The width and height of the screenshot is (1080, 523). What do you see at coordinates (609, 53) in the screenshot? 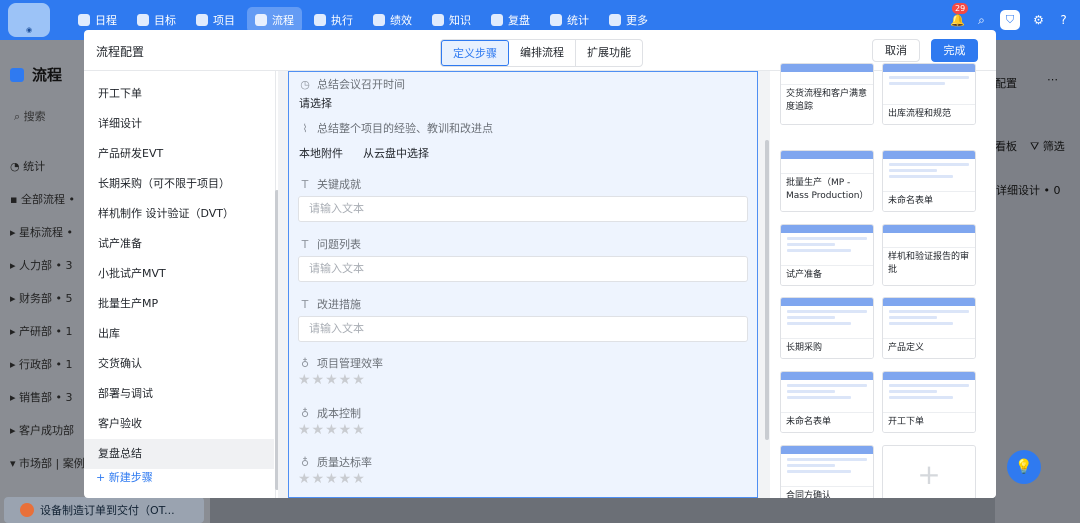
I see `tab-extensions: 扩展功能` at bounding box center [609, 53].